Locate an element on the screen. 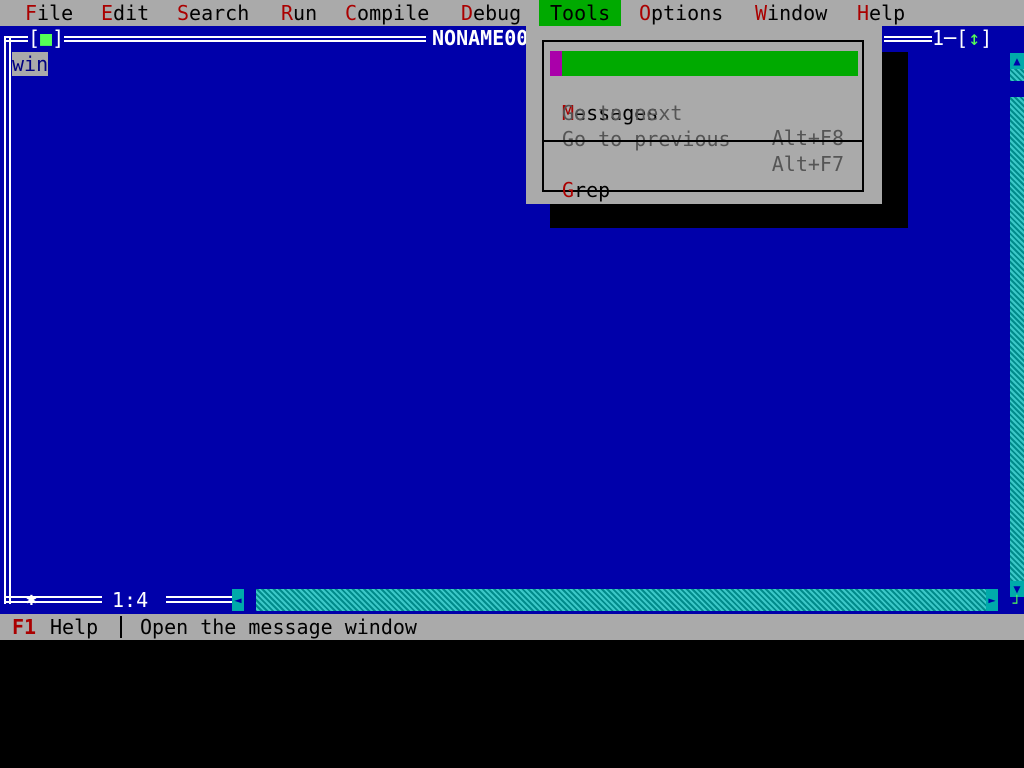 This screenshot has width=1024, height=768. menu-hotkey: S is located at coordinates (183, 13).